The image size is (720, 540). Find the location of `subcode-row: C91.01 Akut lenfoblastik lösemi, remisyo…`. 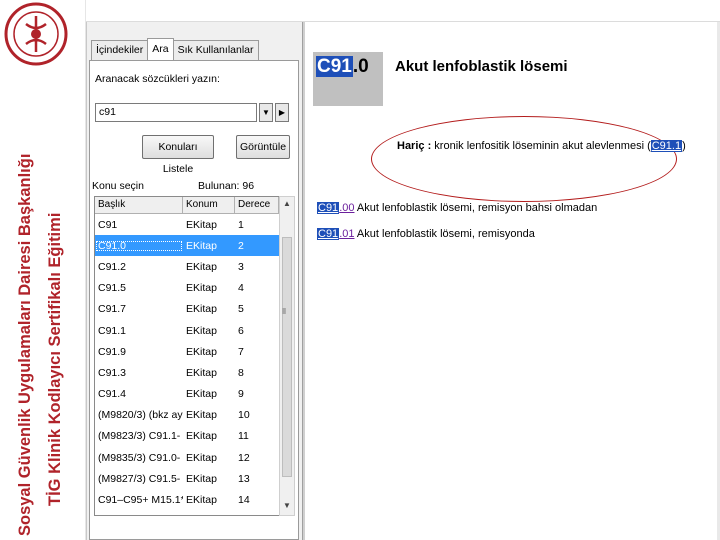

subcode-row: C91.01 Akut lenfoblastik lösemi, remisyo… is located at coordinates (426, 234).